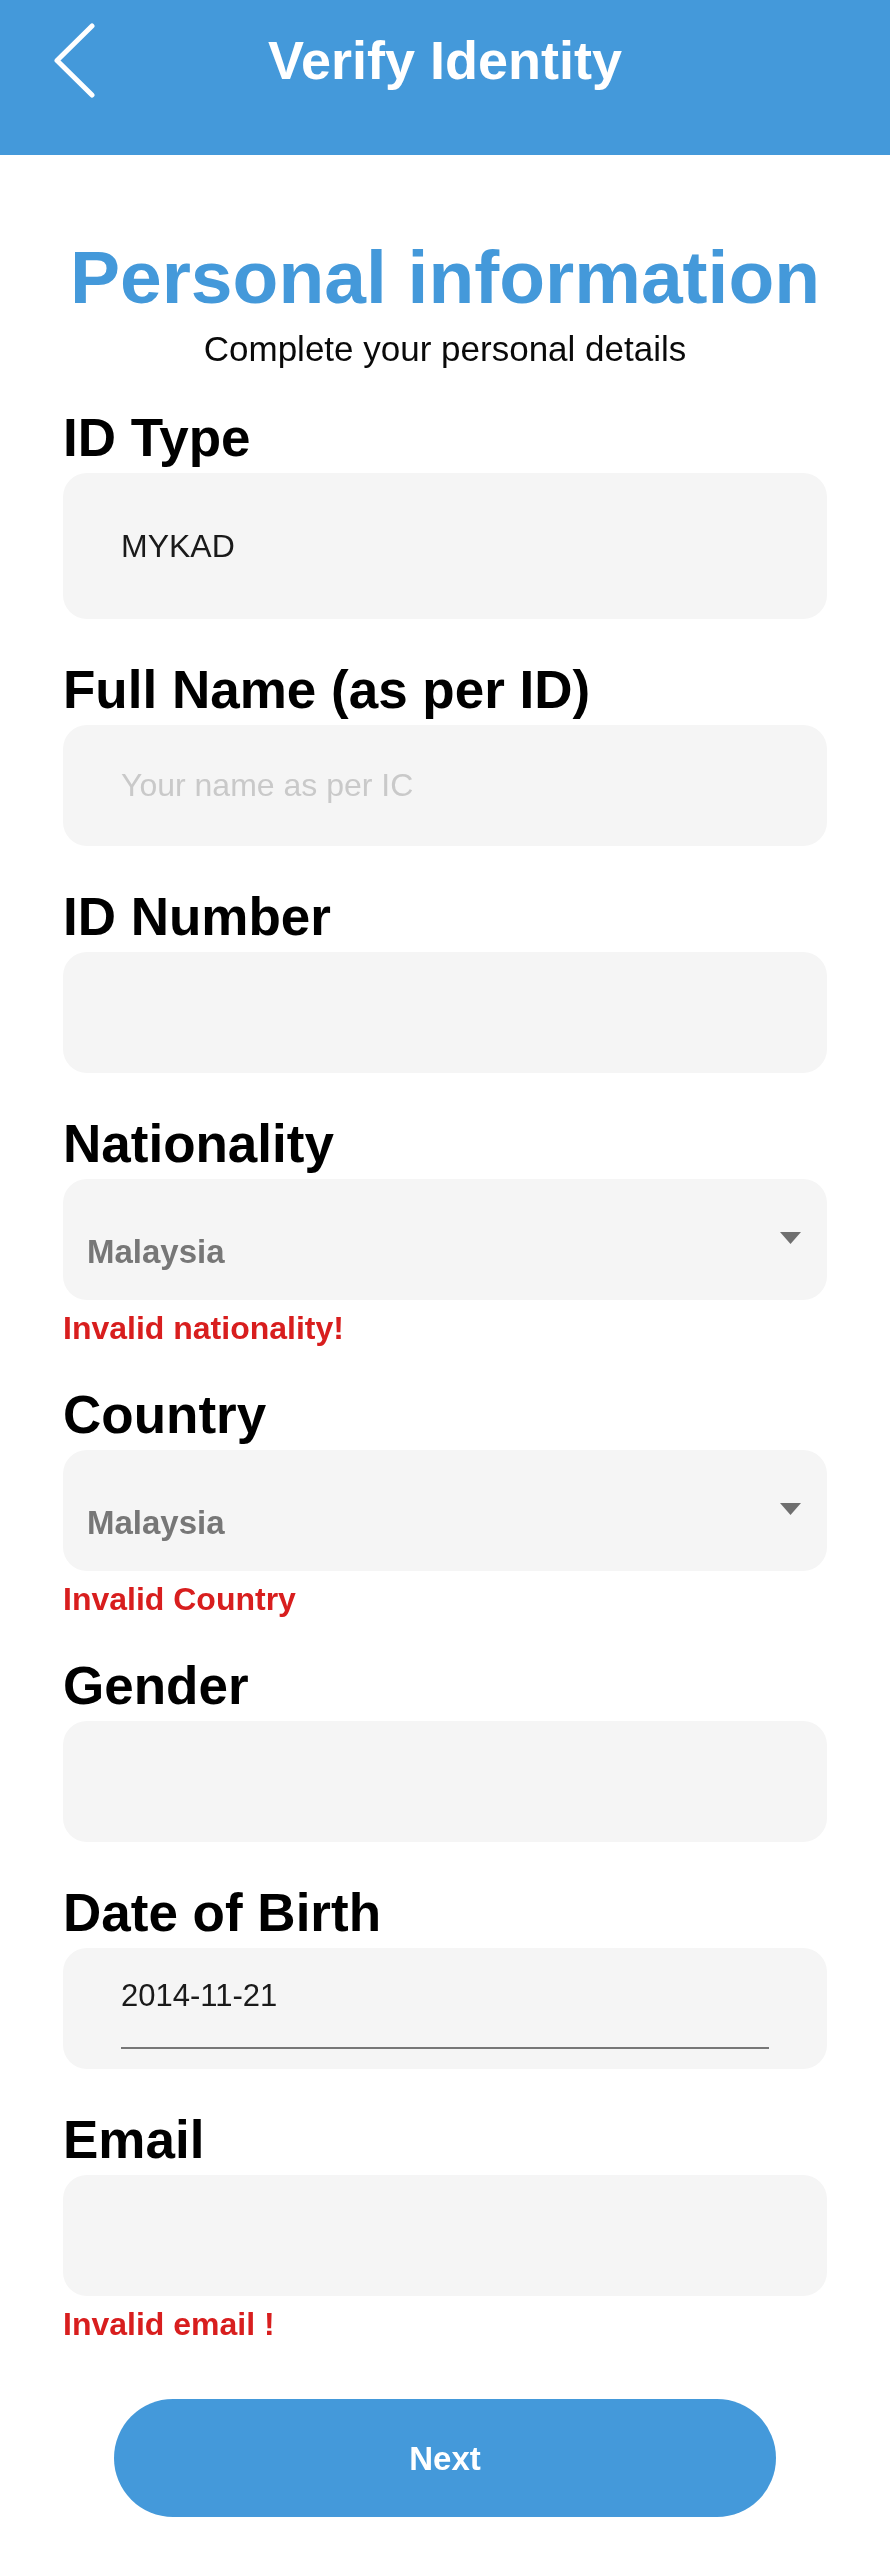  I want to click on field-label: ID Number, so click(197, 916).